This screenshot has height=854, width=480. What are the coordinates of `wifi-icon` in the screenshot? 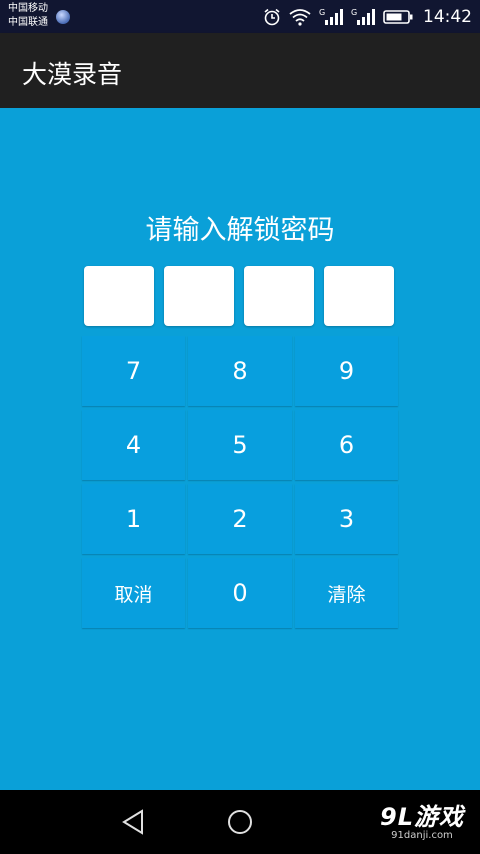 It's located at (300, 17).